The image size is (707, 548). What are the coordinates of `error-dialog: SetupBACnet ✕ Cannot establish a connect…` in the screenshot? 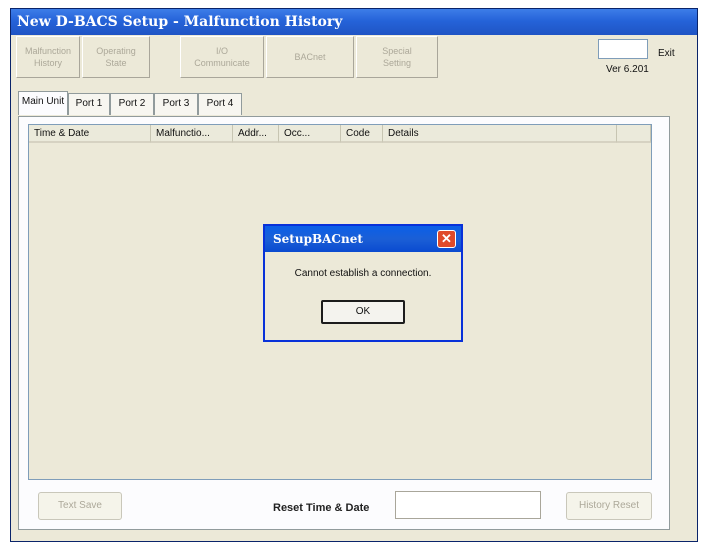 It's located at (363, 283).